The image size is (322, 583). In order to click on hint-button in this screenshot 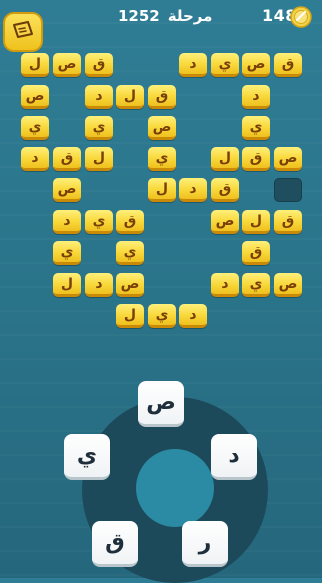, I will do `click(23, 32)`.